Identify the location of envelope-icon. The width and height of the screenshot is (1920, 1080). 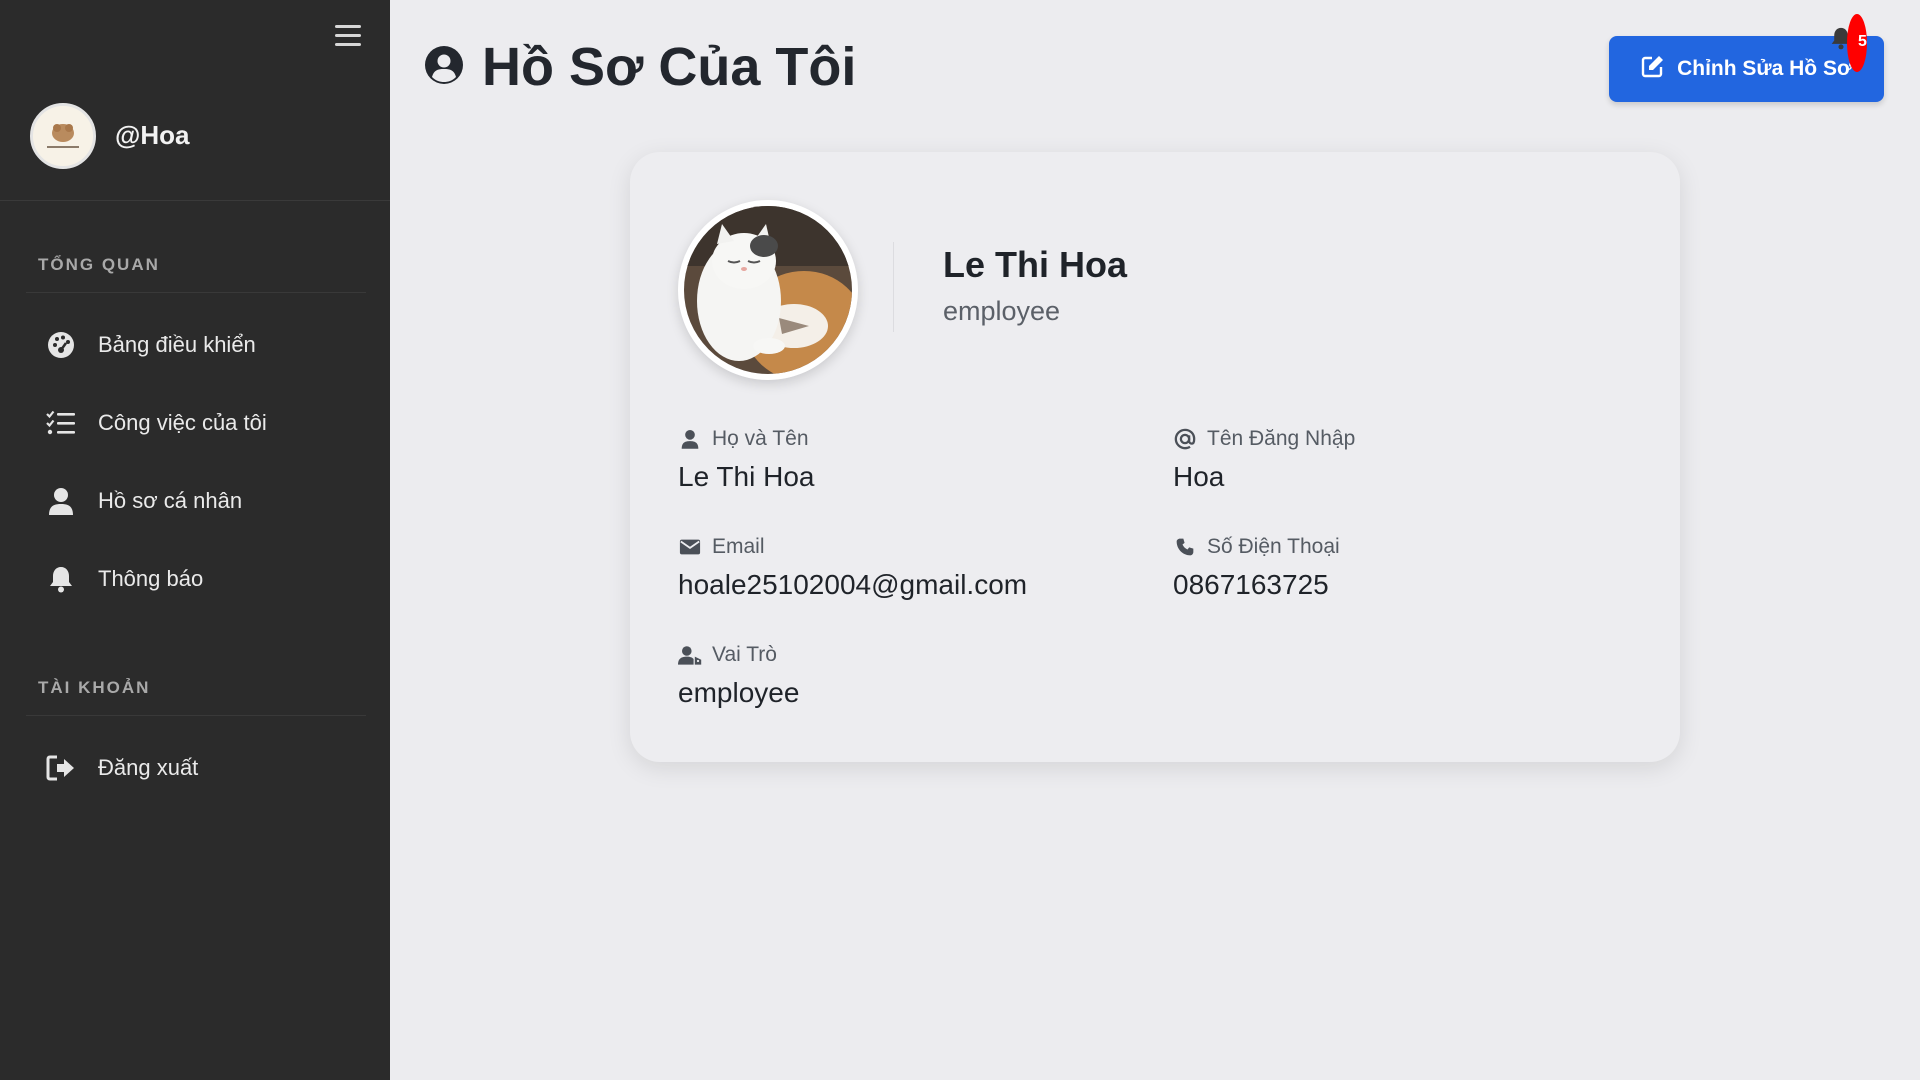
(690, 547).